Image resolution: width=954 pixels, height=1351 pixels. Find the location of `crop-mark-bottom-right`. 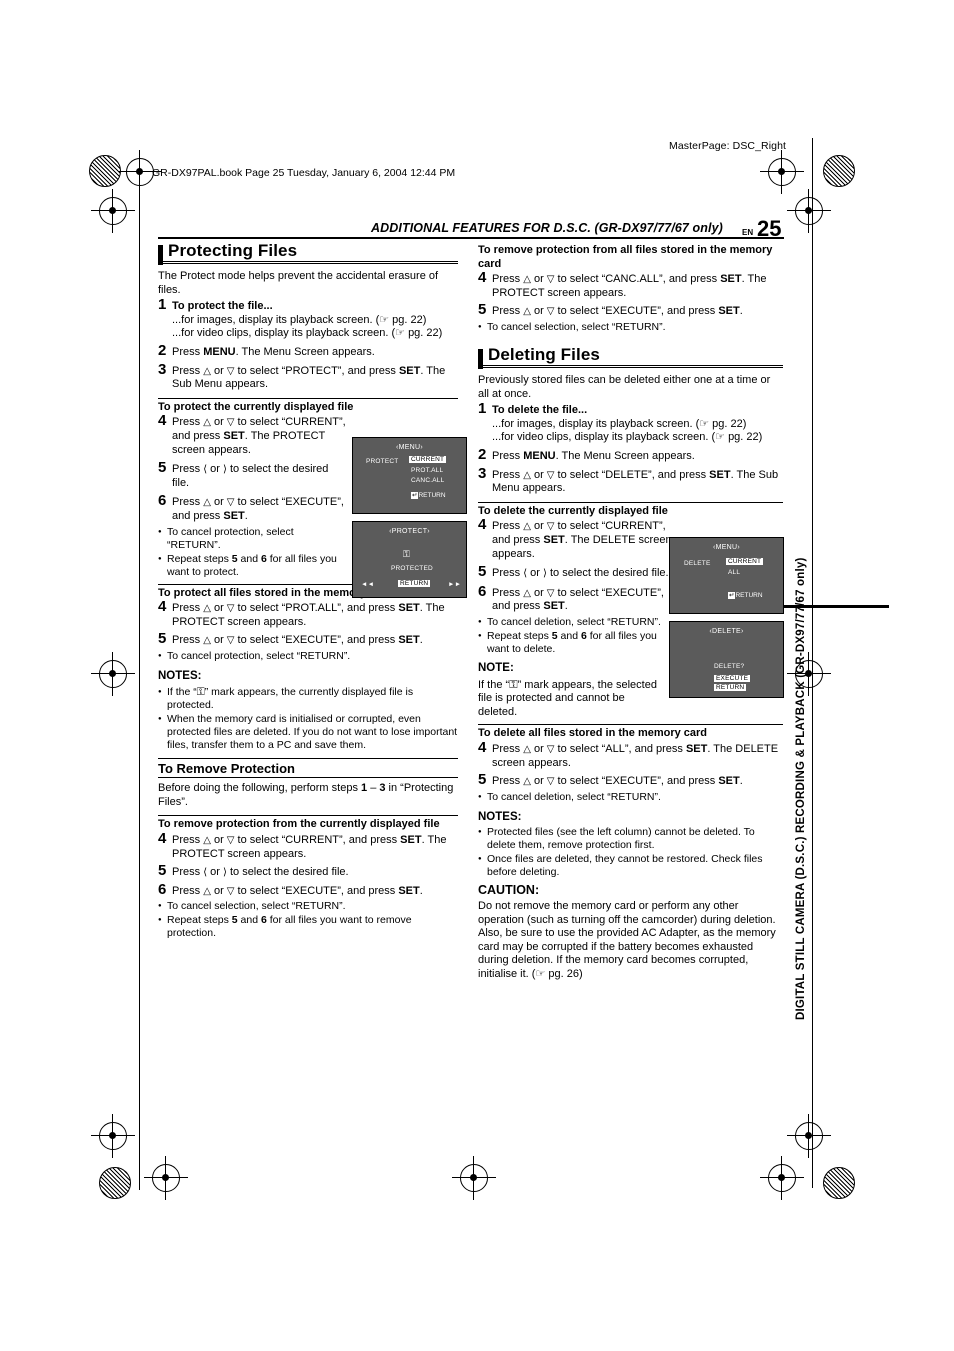

crop-mark-bottom-right is located at coordinates (782, 1178).